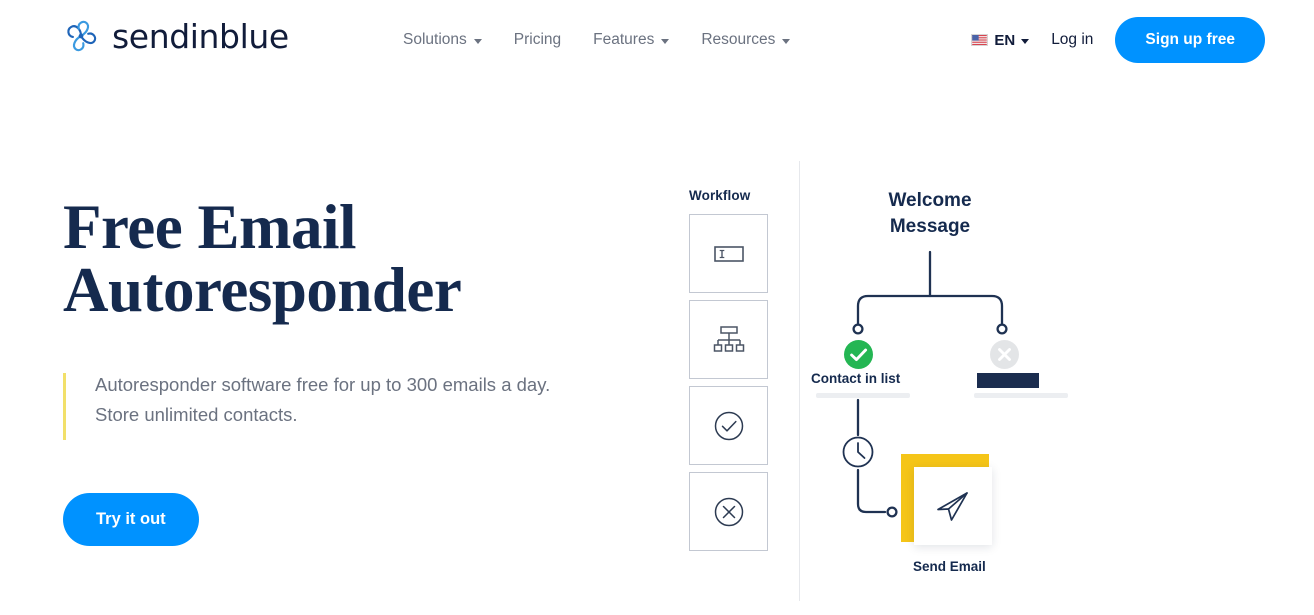 The height and width of the screenshot is (615, 1314). I want to click on language-code: EN, so click(1005, 40).